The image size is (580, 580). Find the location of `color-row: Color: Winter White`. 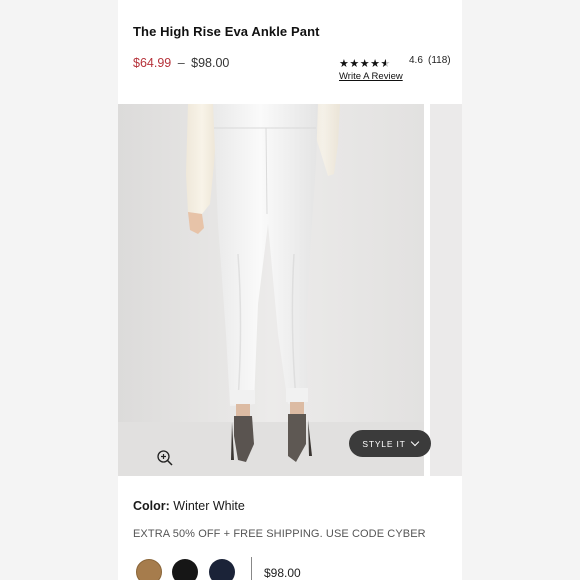

color-row: Color: Winter White is located at coordinates (189, 506).